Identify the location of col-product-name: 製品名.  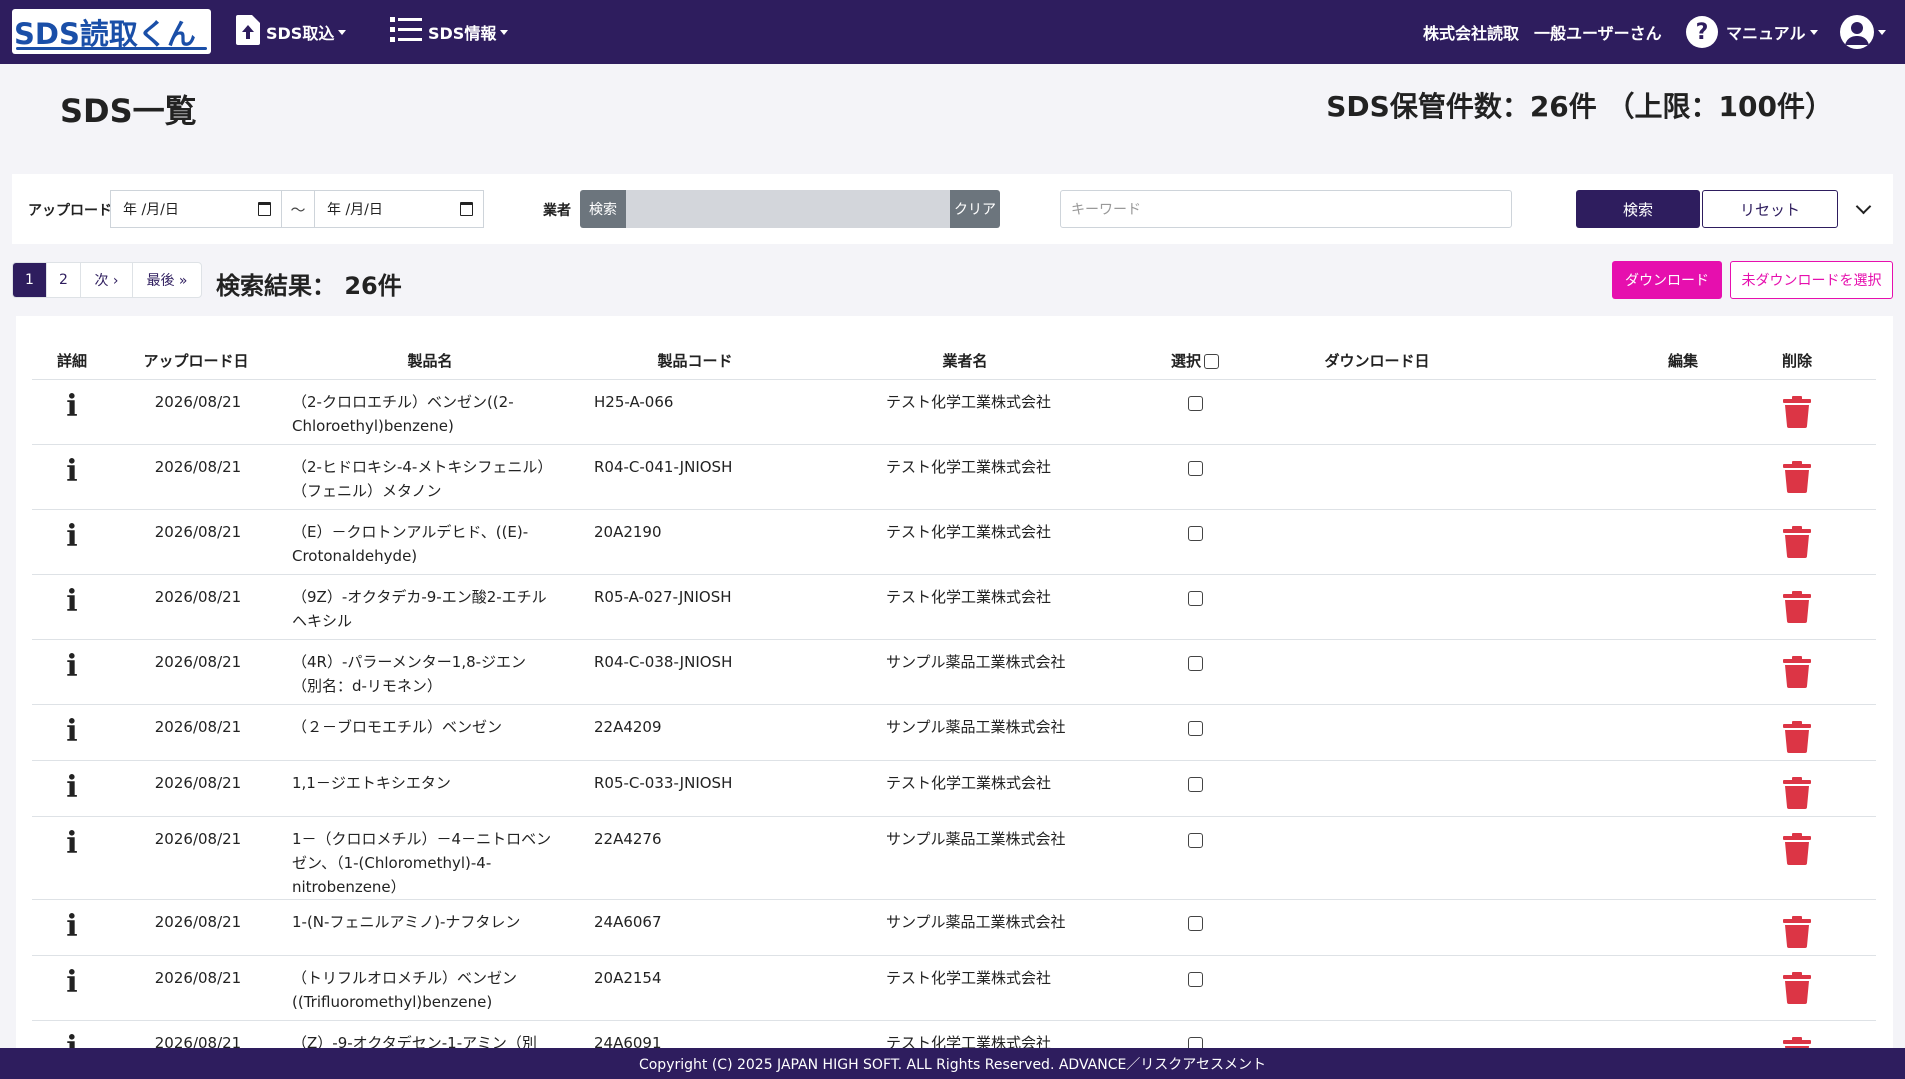
(430, 361).